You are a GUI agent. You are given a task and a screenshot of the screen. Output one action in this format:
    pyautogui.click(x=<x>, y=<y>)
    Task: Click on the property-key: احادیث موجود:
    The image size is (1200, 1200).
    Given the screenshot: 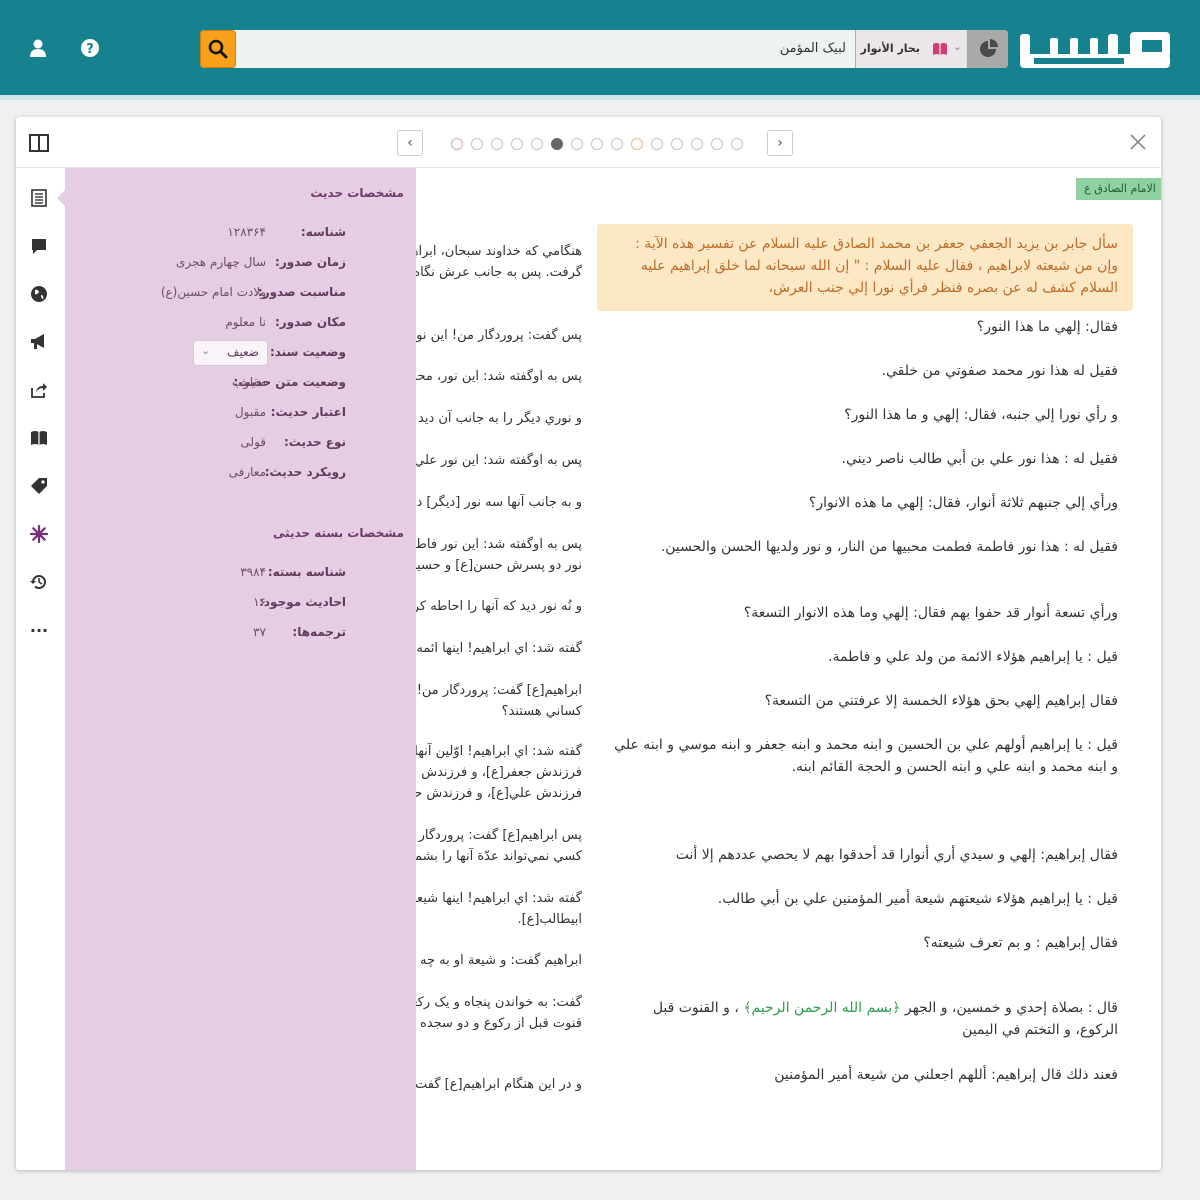 What is the action you would take?
    pyautogui.click(x=302, y=602)
    